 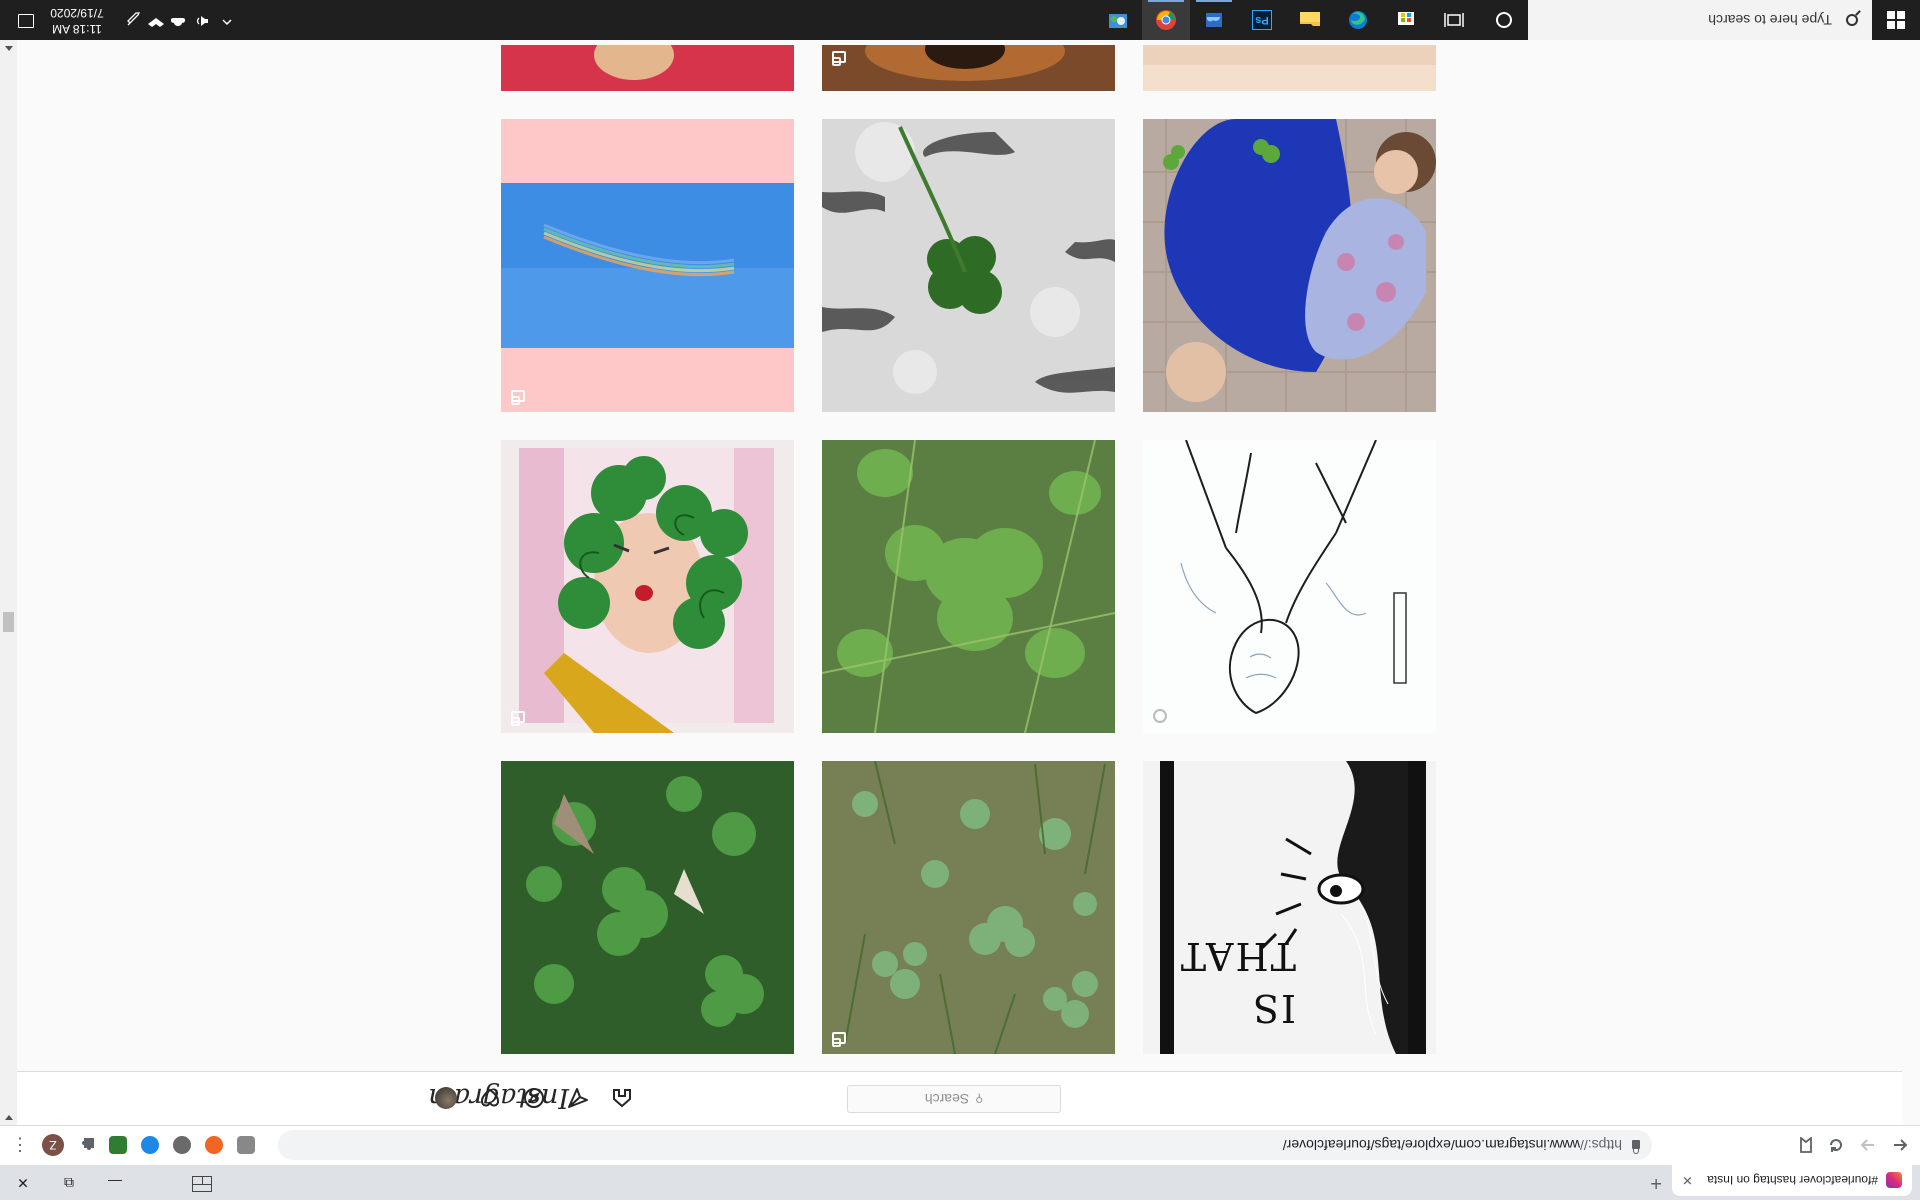 I want to click on home-icon, so click(x=622, y=1098).